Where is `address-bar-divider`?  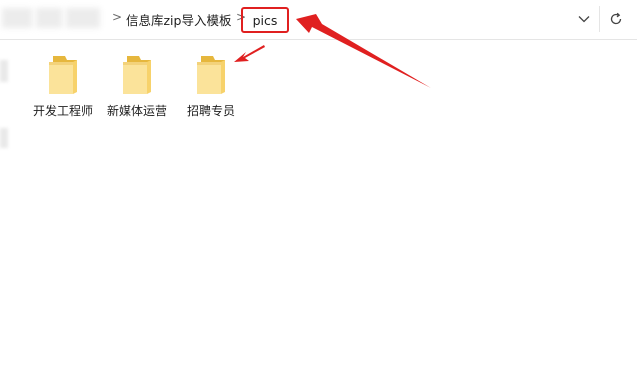 address-bar-divider is located at coordinates (599, 19).